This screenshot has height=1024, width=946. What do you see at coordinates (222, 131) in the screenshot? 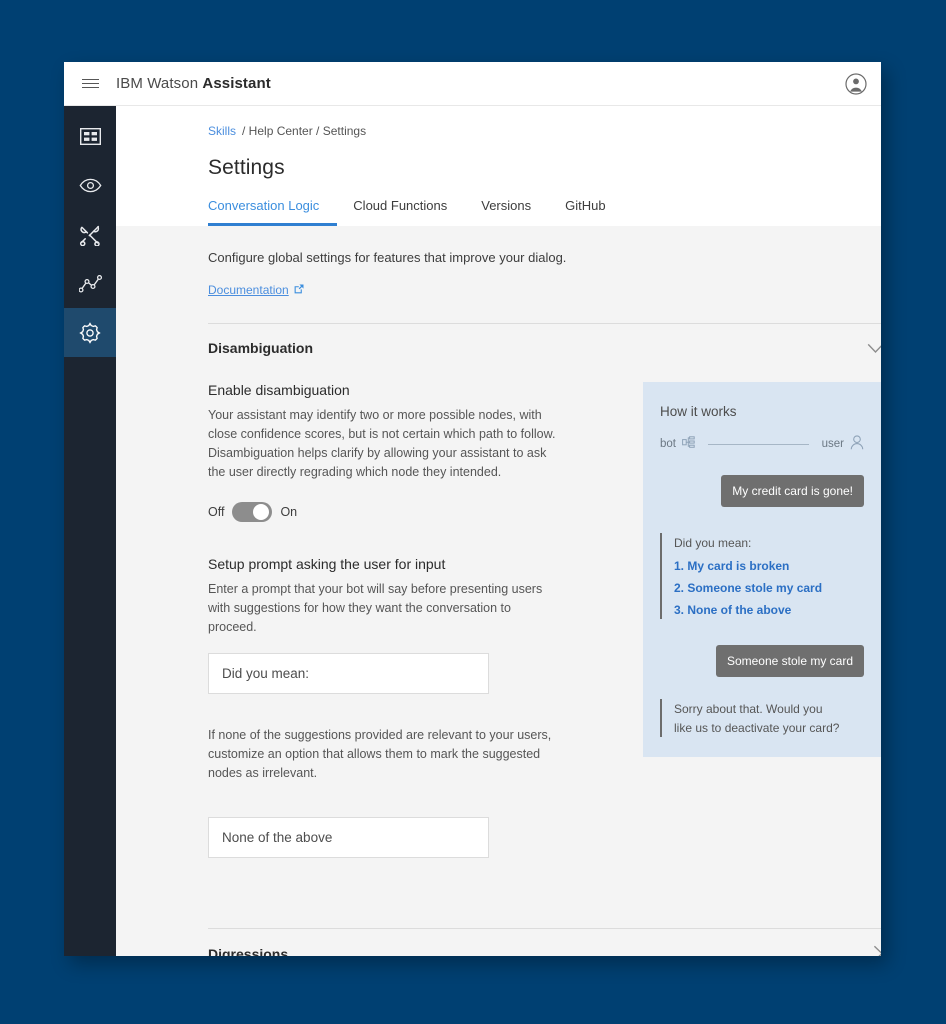
I see `breadcrumb-link-skills: Skills` at bounding box center [222, 131].